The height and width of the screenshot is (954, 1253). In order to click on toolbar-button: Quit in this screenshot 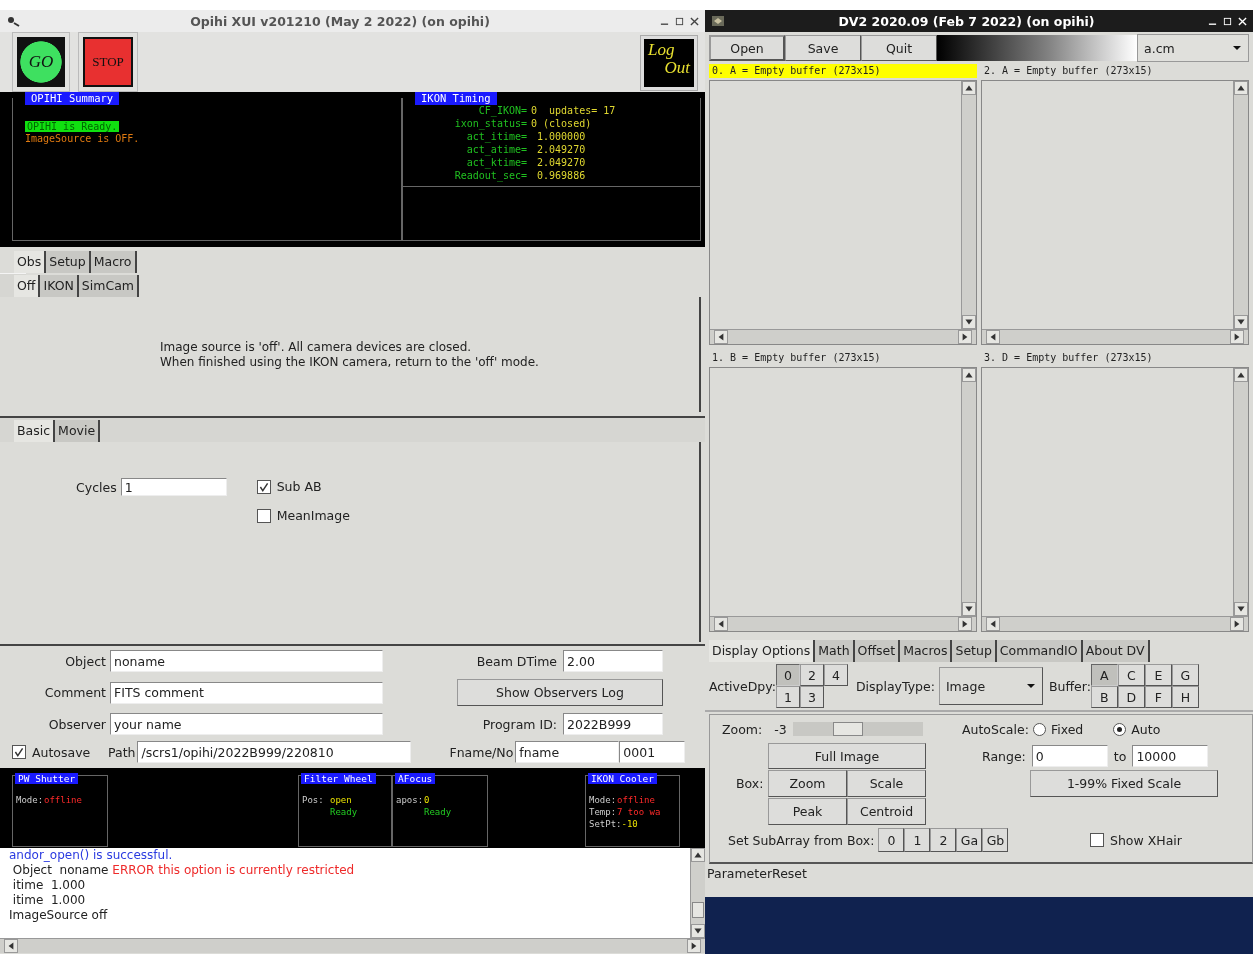, I will do `click(899, 48)`.